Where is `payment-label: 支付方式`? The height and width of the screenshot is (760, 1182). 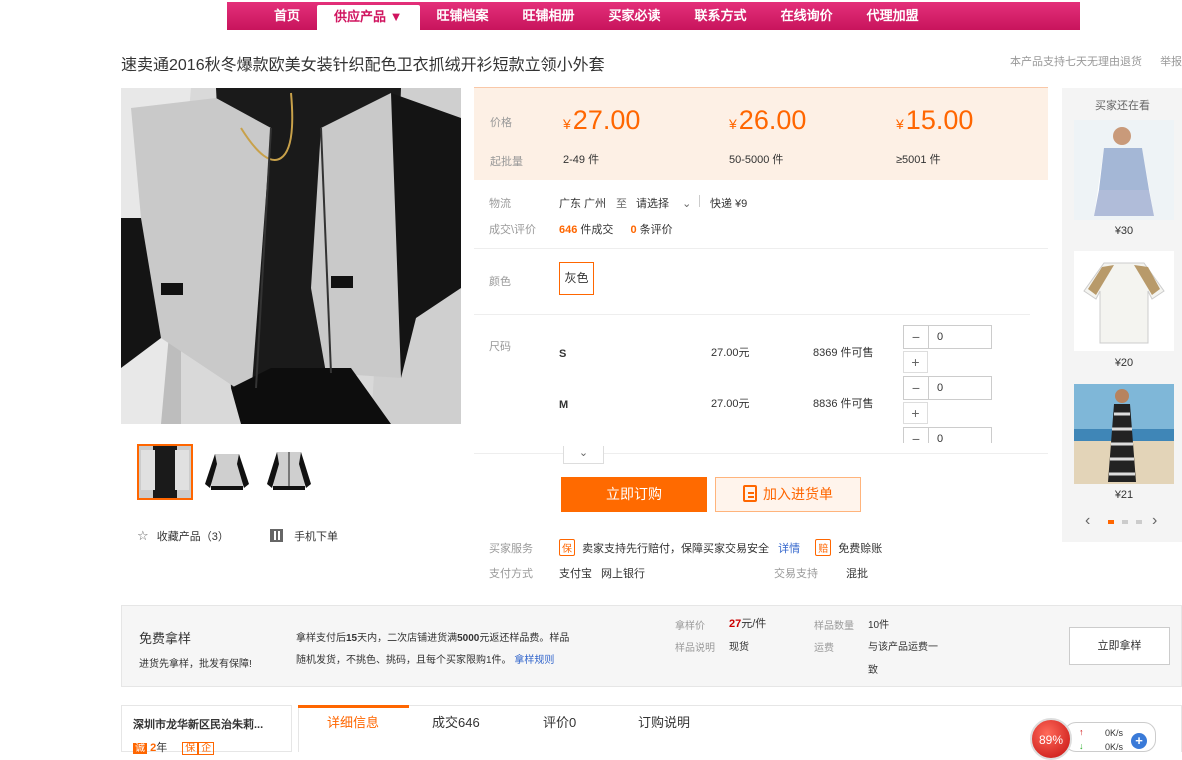
payment-label: 支付方式 is located at coordinates (511, 574).